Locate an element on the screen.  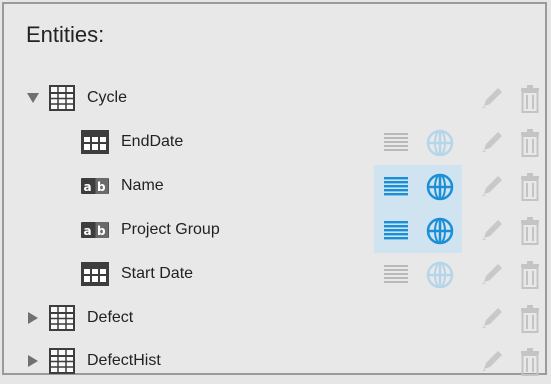
triangle-down-icon is located at coordinates (33, 98).